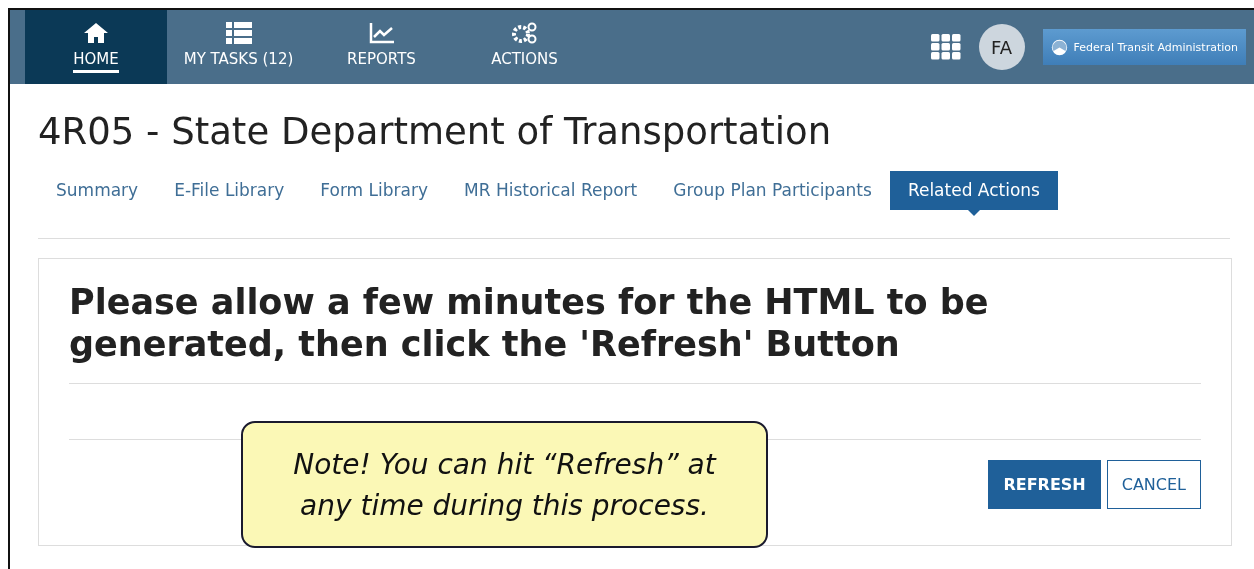  I want to click on nav-tab: MY TASKS (12), so click(238, 47).